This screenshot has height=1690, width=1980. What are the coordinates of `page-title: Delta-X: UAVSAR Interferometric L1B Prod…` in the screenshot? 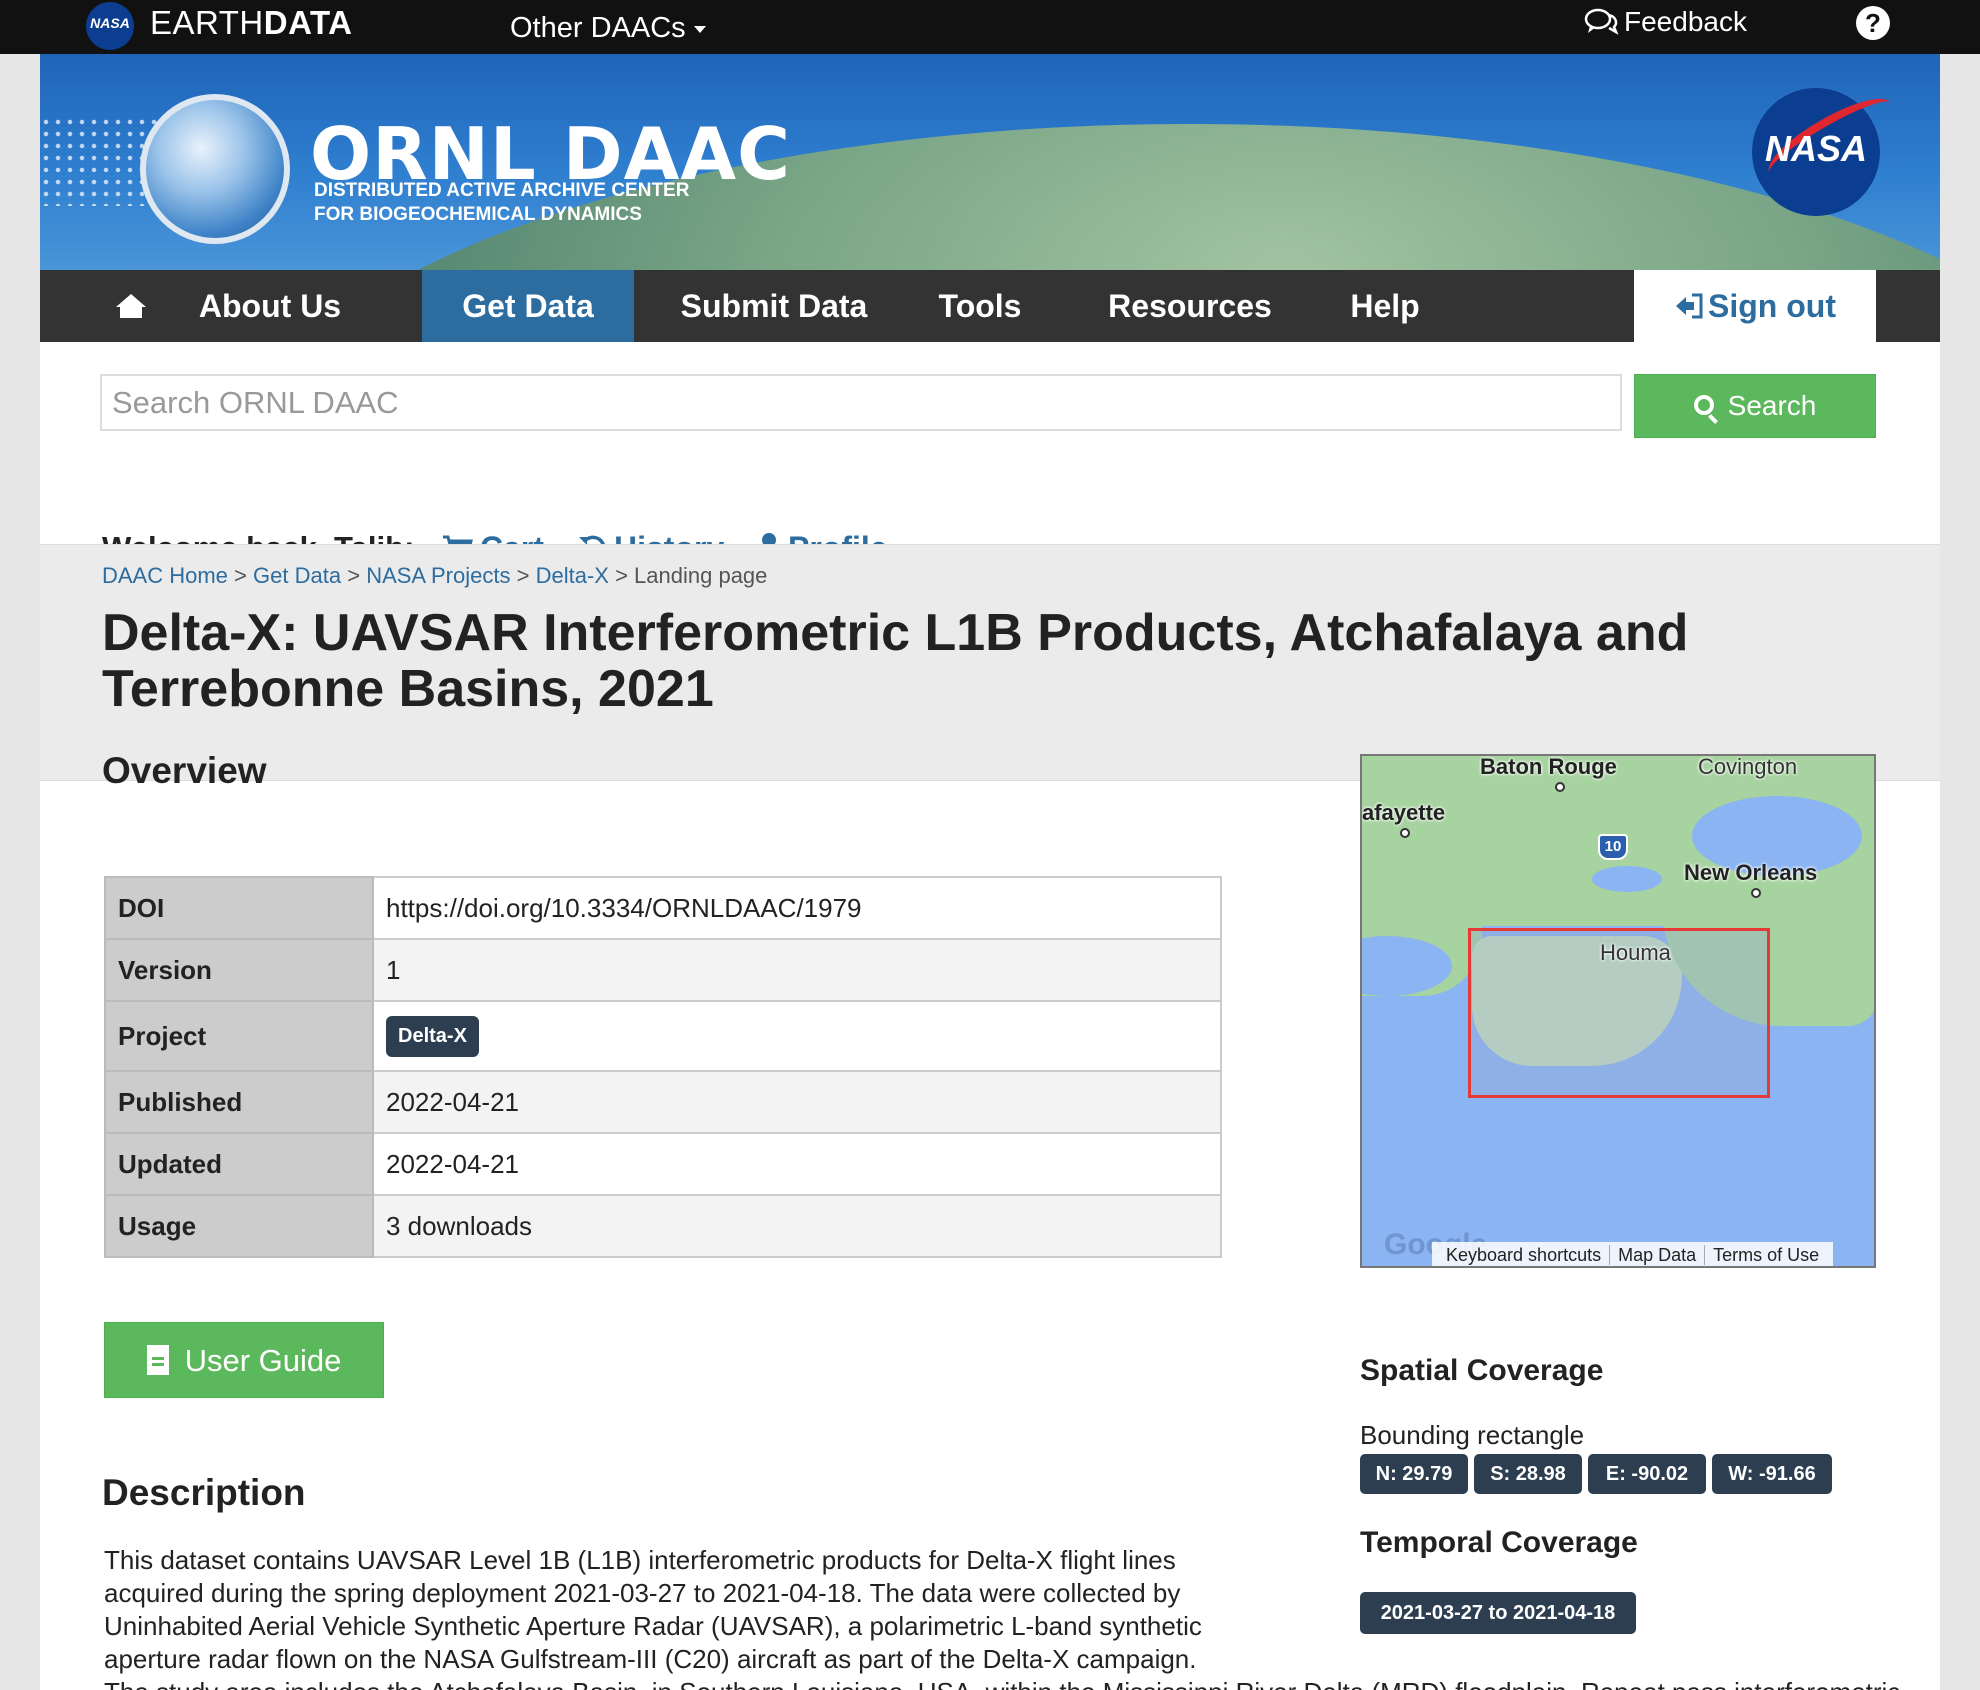 It's located at (895, 661).